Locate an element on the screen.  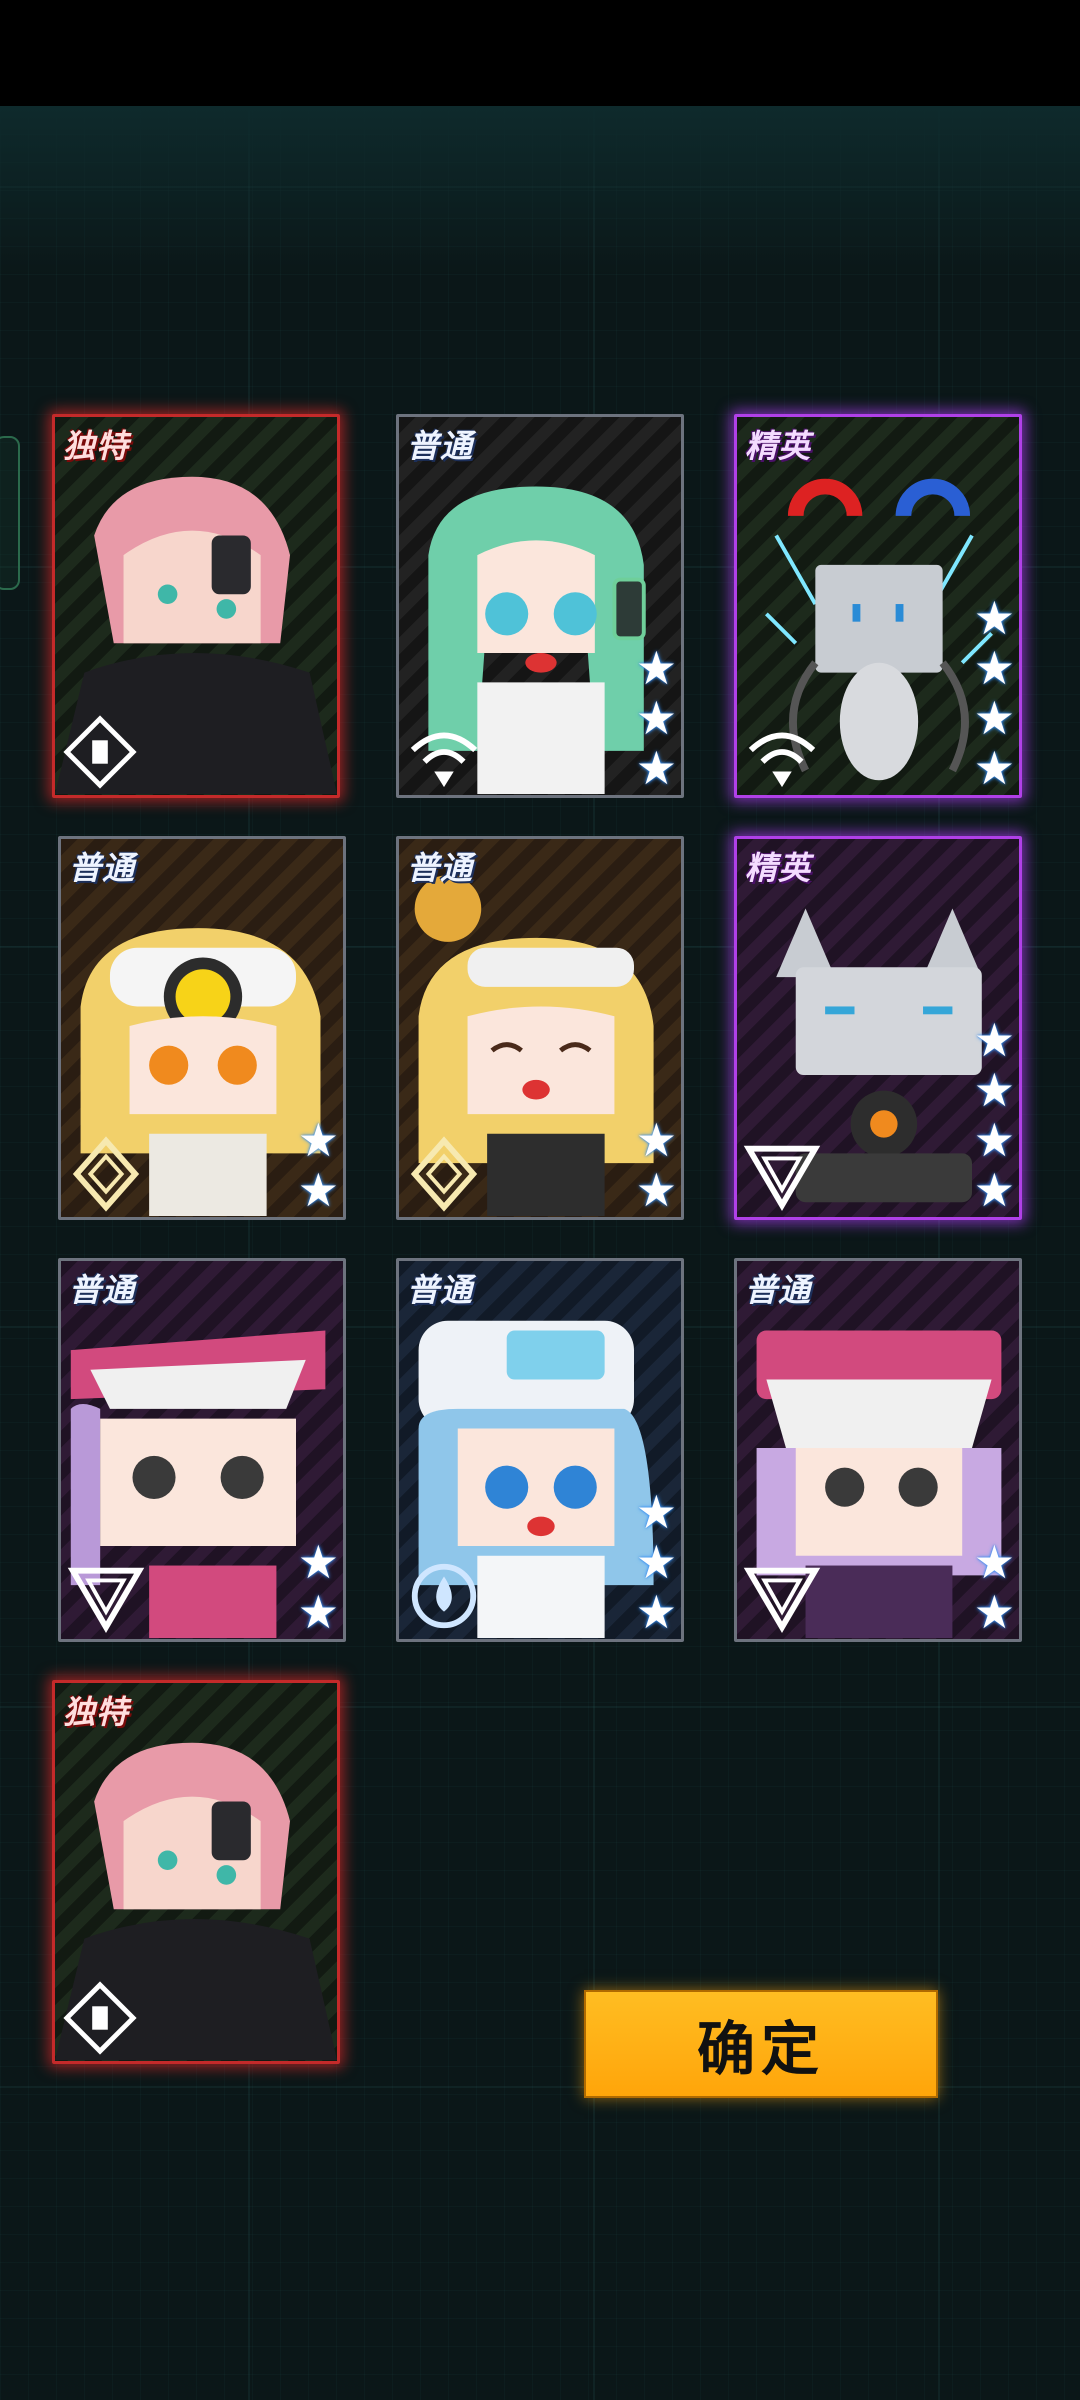
character-card-1: 独特 is located at coordinates (196, 606).